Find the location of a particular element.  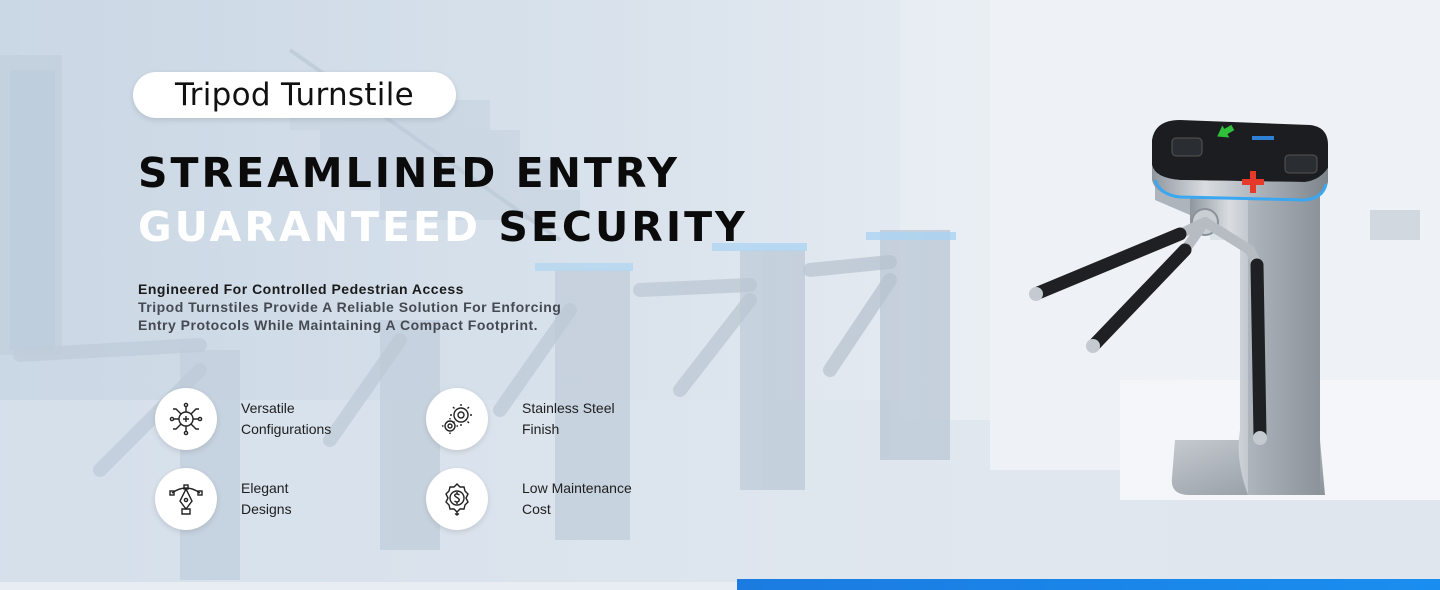

feature-label-line-1: Elegant is located at coordinates (265, 488).